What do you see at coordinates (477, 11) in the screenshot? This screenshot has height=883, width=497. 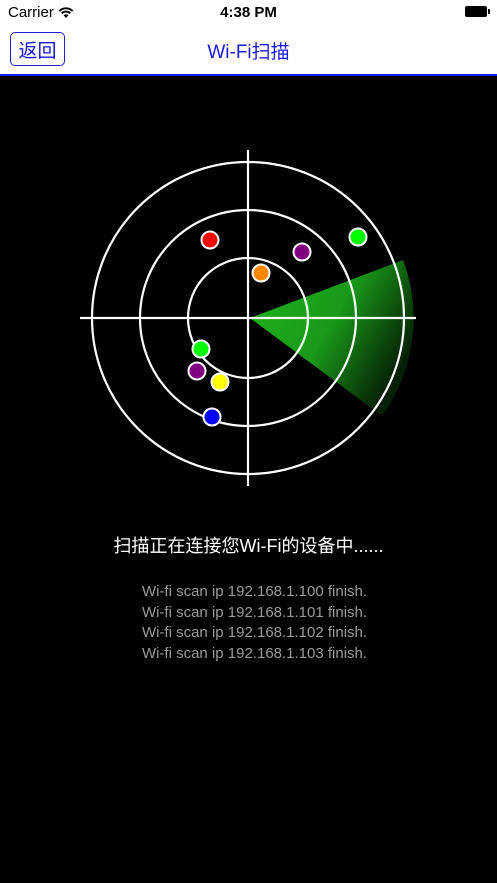 I see `battery-icon` at bounding box center [477, 11].